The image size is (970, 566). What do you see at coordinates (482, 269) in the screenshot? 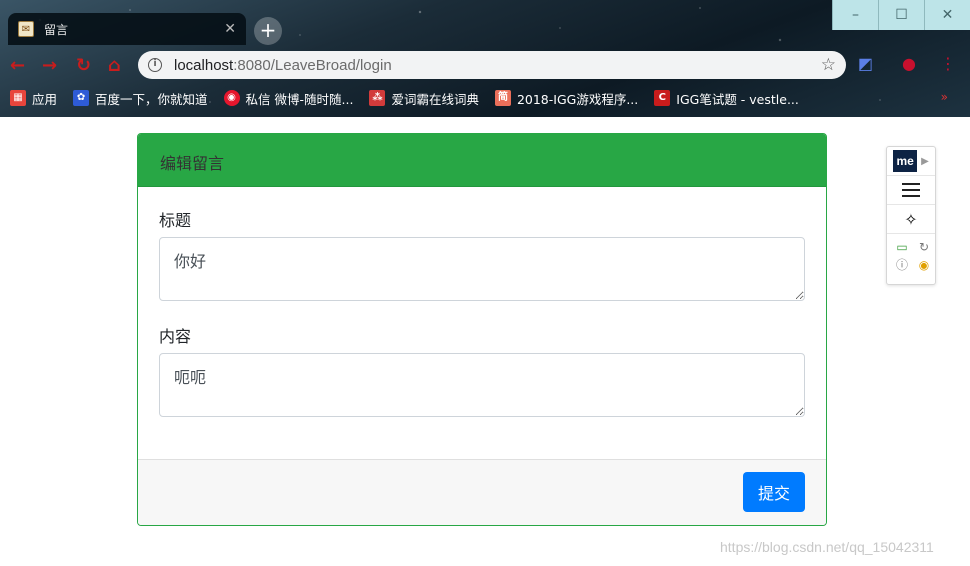
I see `title-textarea: 你好` at bounding box center [482, 269].